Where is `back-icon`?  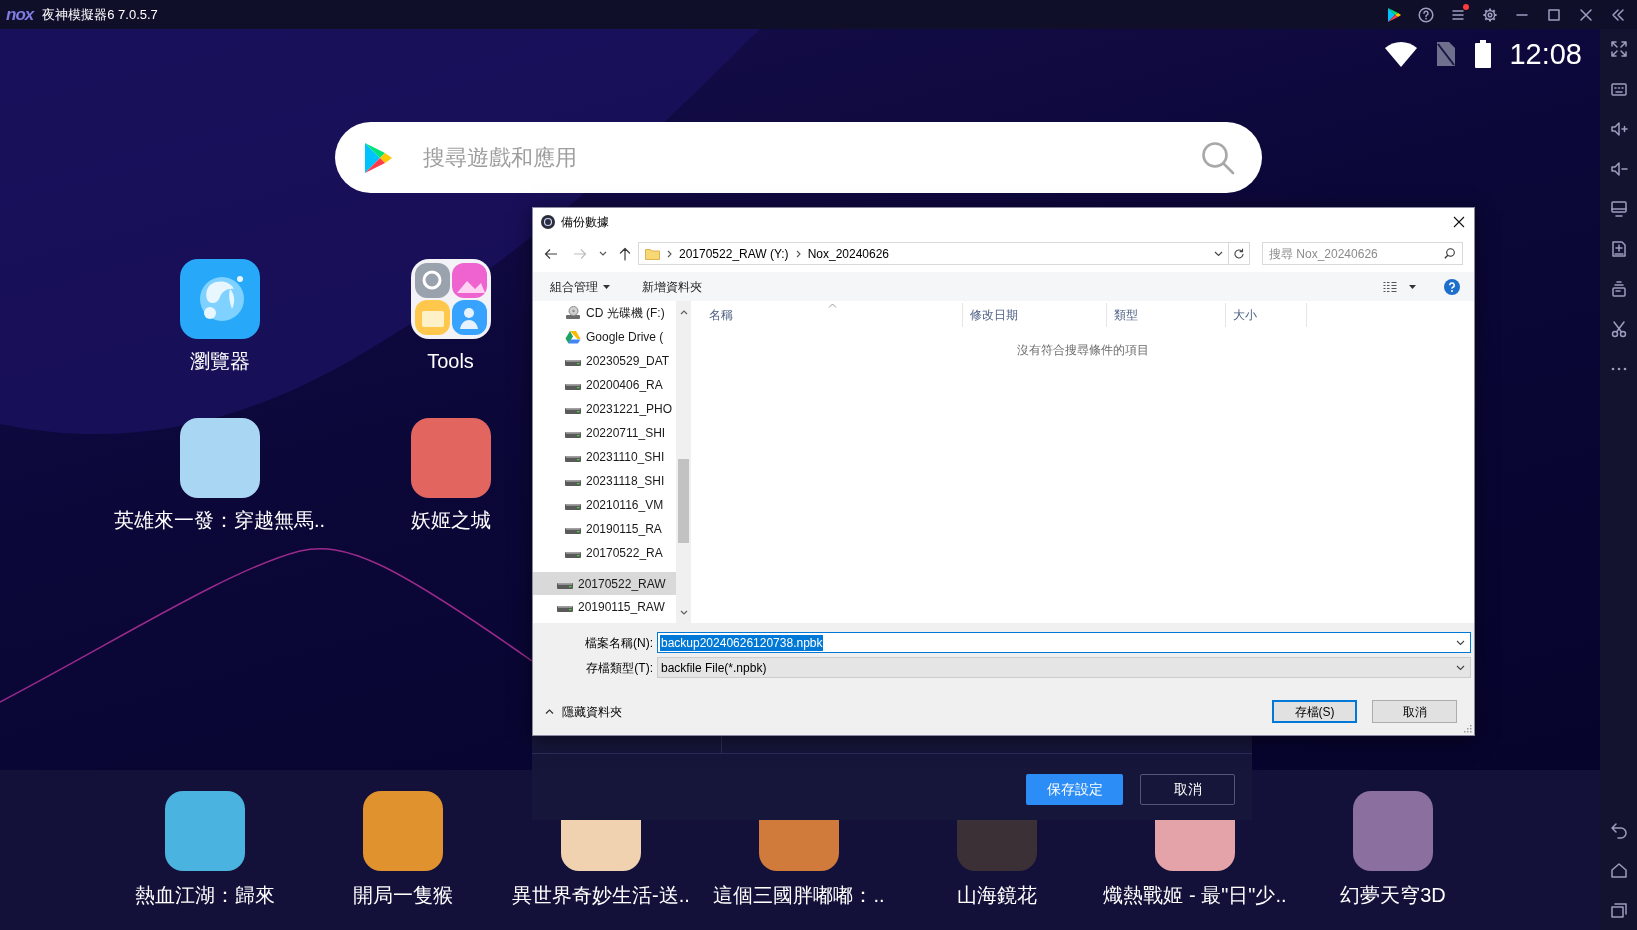
back-icon is located at coordinates (1618, 830).